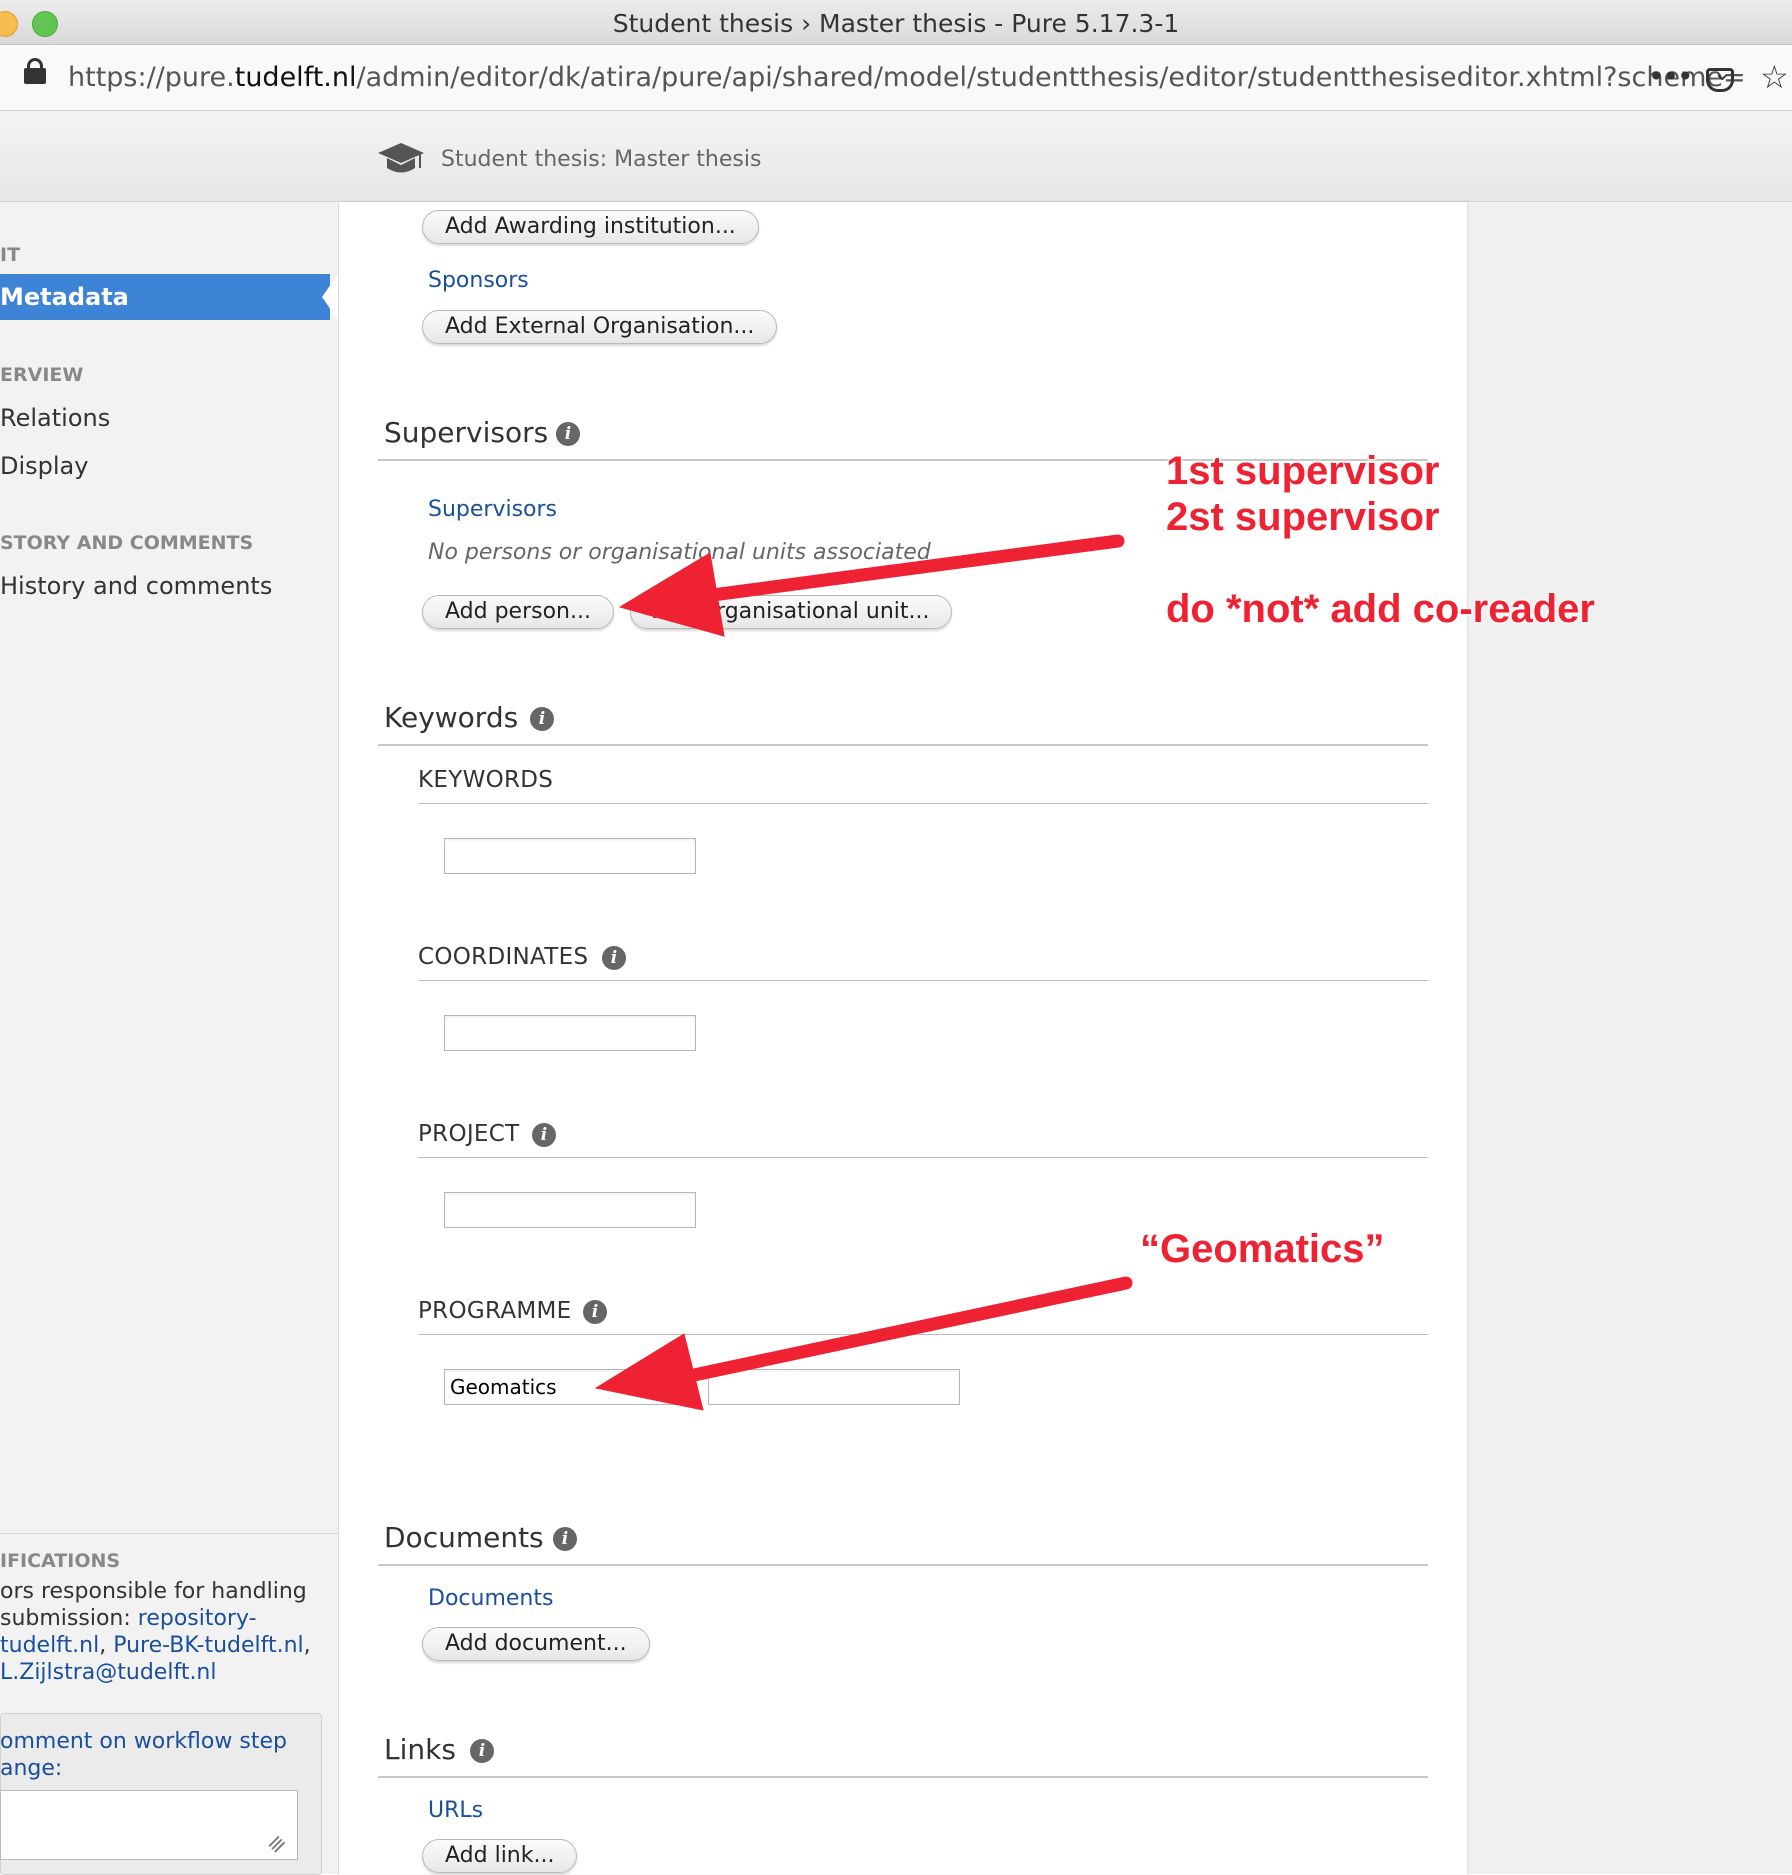  I want to click on documents-rule, so click(903, 1565).